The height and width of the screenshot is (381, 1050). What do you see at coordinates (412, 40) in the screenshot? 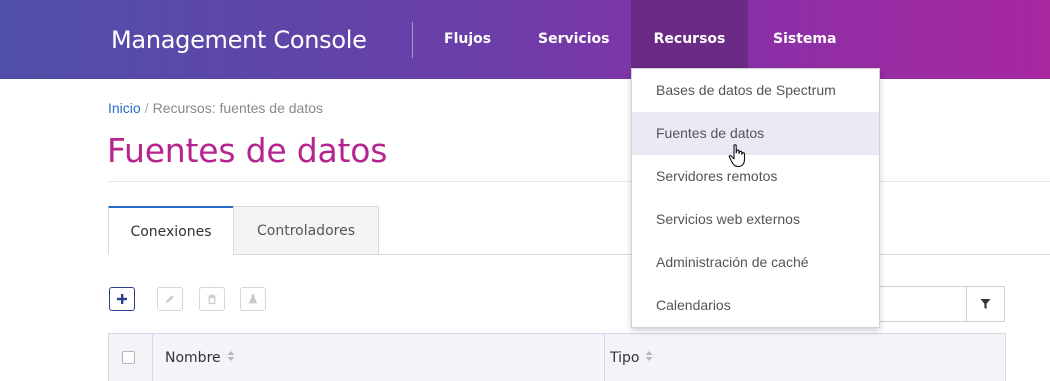
I see `brand-divider` at bounding box center [412, 40].